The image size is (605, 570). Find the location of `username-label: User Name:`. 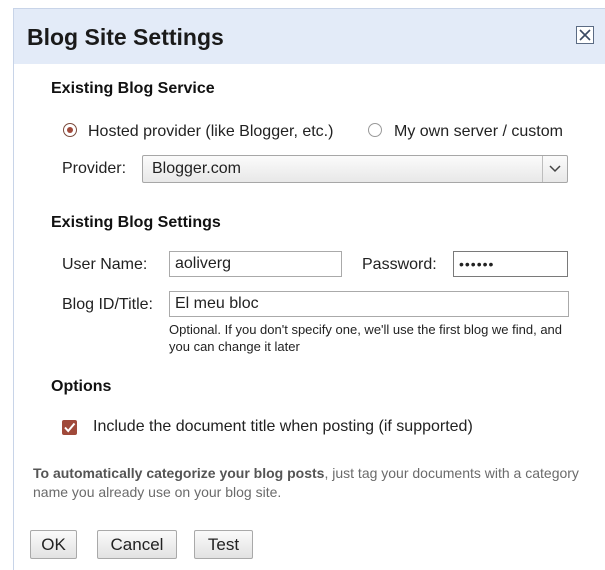

username-label: User Name: is located at coordinates (105, 264).